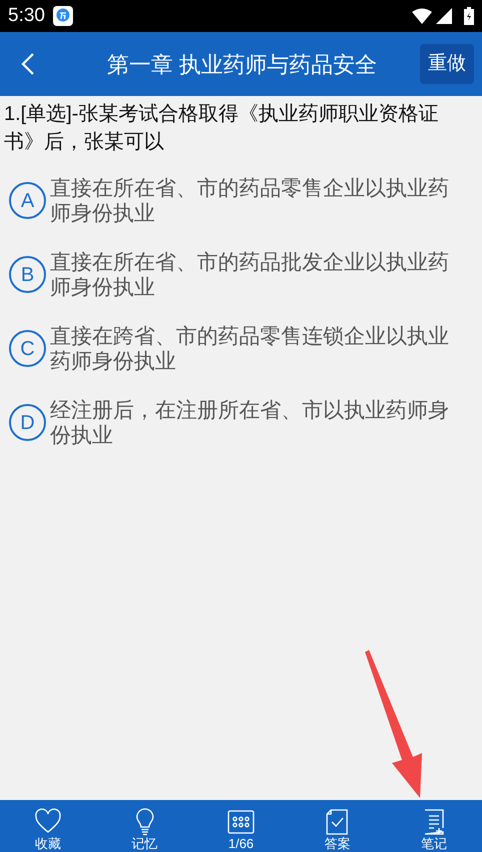 This screenshot has height=852, width=482. Describe the element at coordinates (250, 423) in the screenshot. I see `option-text: 经注册后，在注册所在省、市以执业药师身份执业` at that location.